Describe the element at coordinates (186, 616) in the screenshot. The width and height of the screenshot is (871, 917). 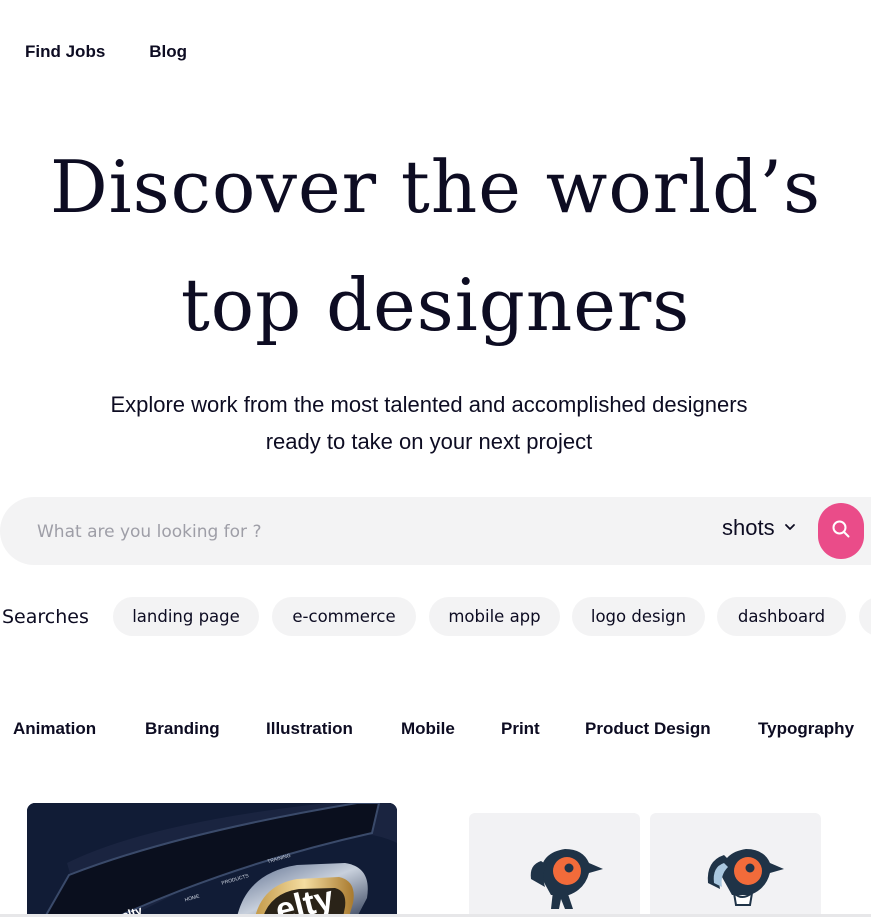
I see `search-chip-landing-page: landing page` at that location.